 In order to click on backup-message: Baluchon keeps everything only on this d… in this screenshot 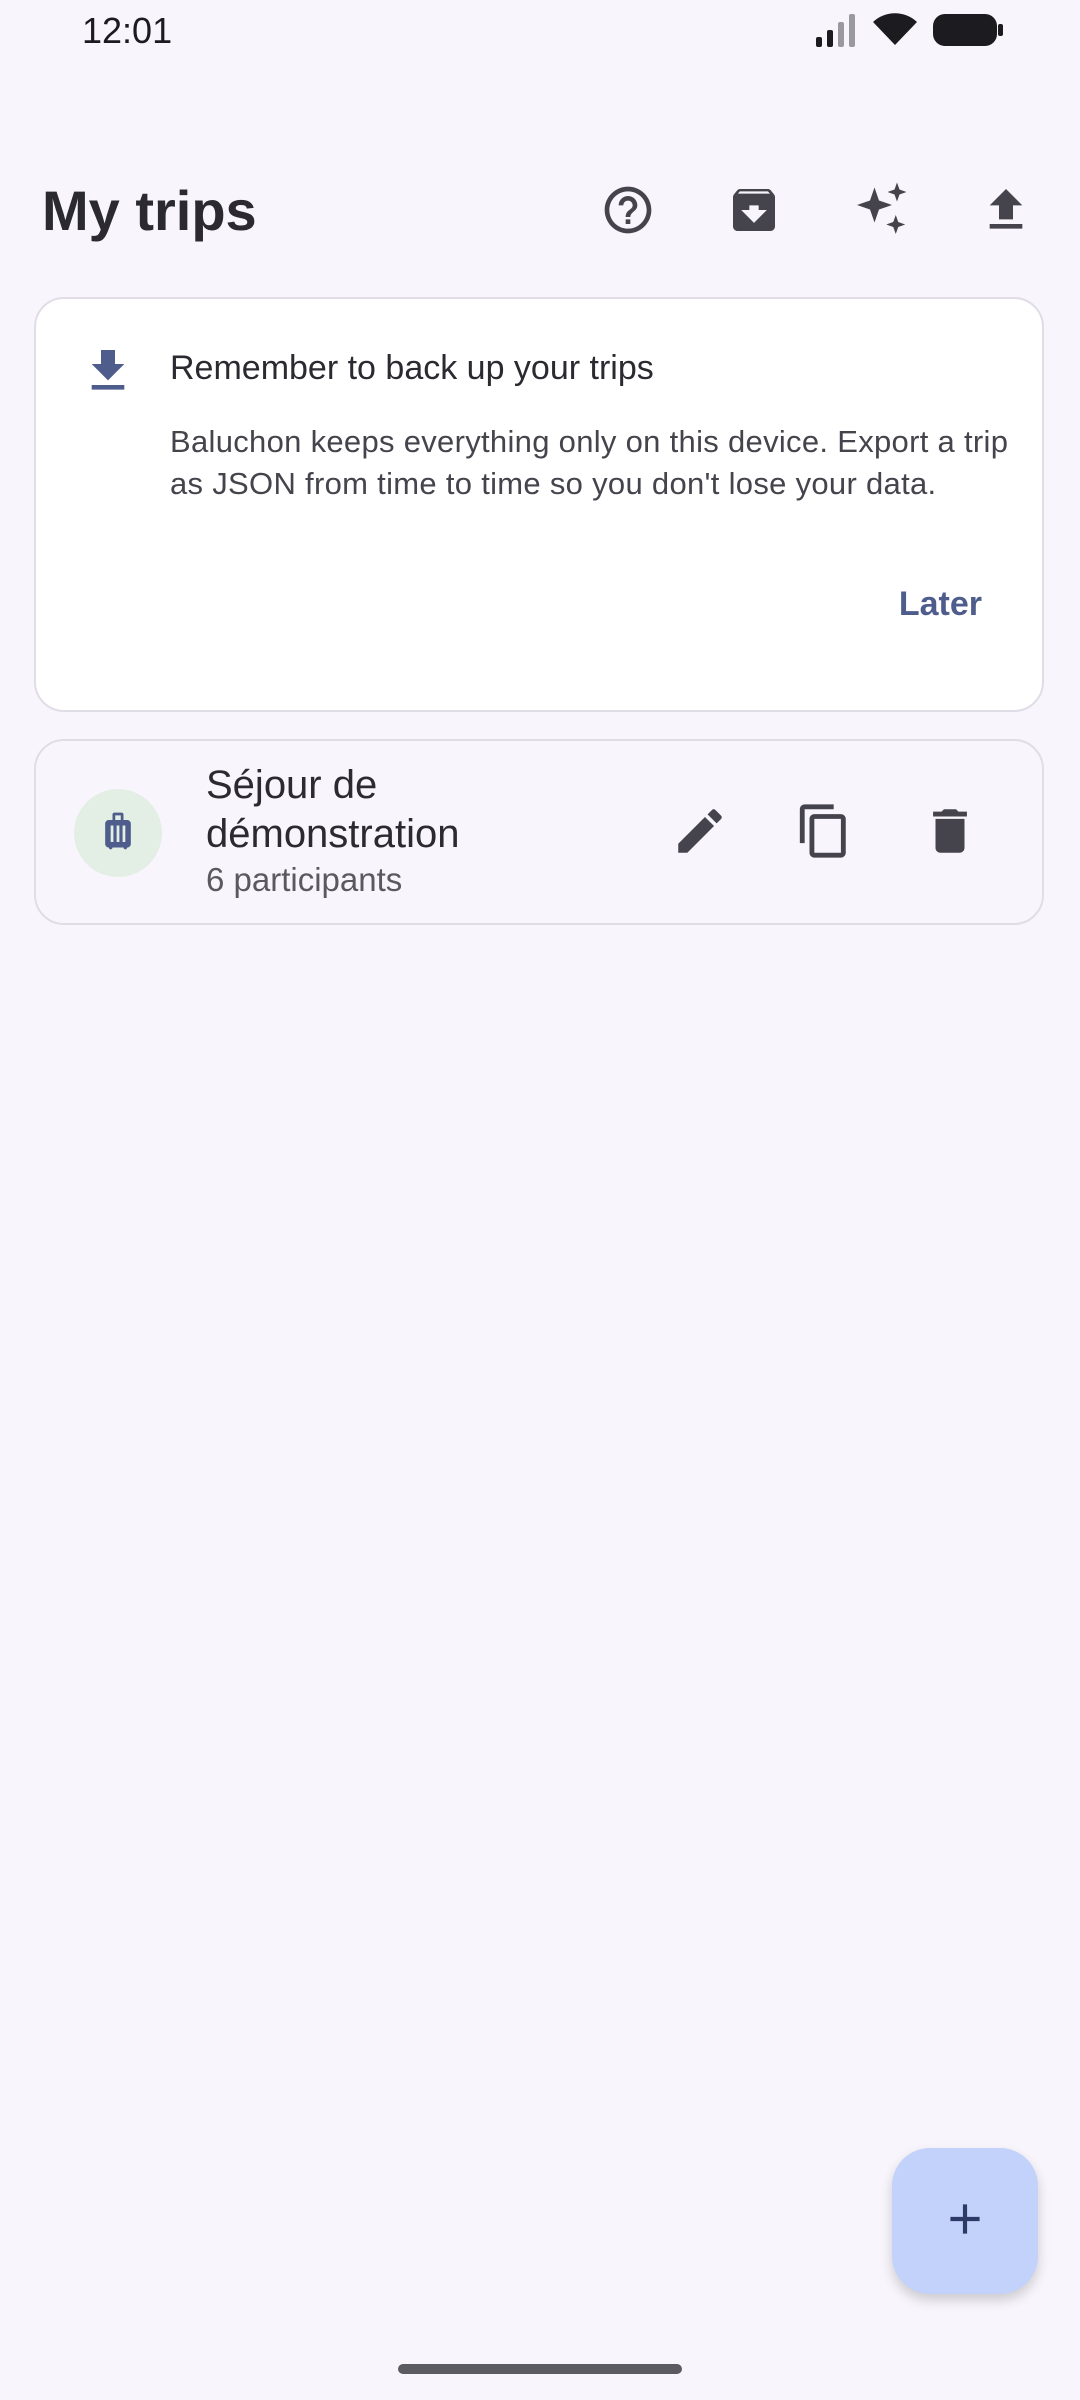, I will do `click(589, 462)`.